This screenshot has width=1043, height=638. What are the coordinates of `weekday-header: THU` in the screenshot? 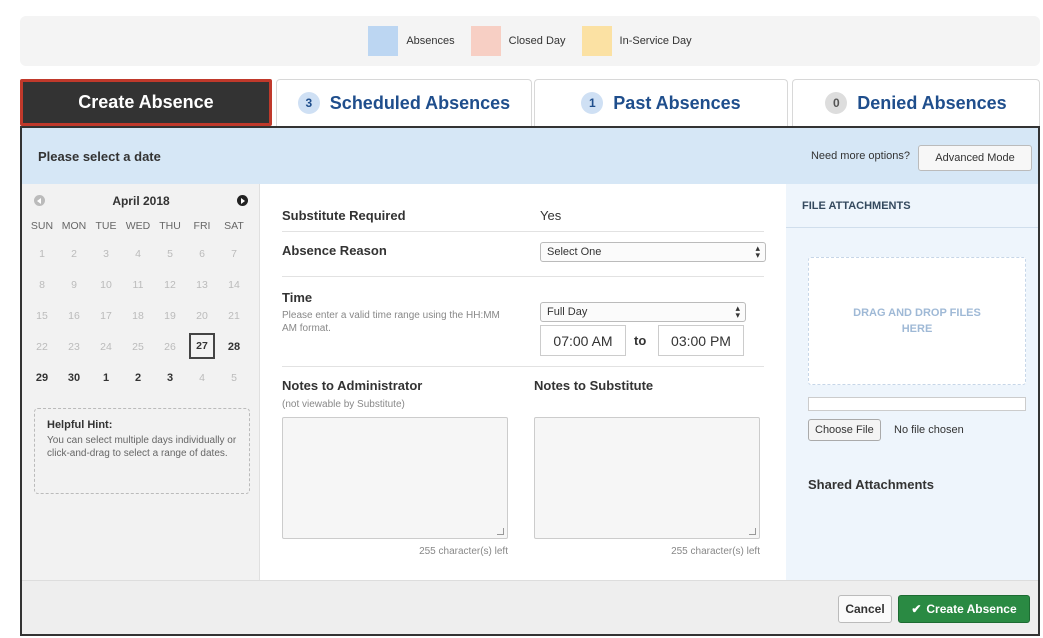 It's located at (170, 226).